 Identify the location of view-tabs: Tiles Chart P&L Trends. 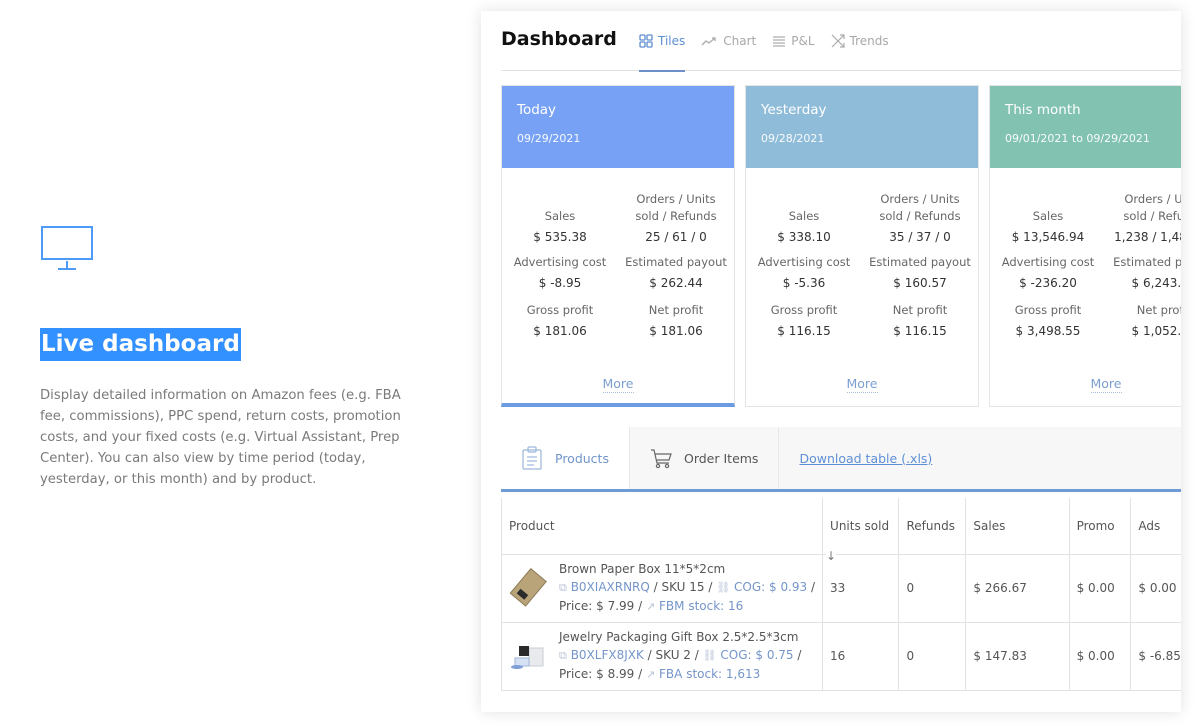
(772, 41).